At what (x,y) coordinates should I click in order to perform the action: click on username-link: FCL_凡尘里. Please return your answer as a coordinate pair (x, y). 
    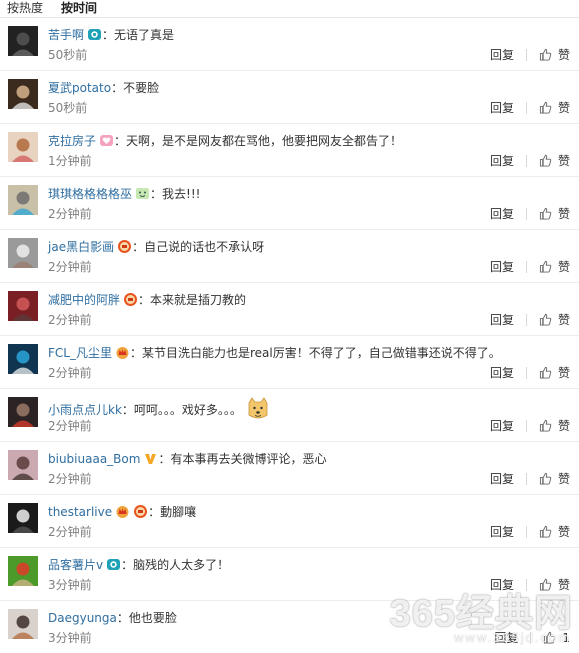
    Looking at the image, I should click on (80, 353).